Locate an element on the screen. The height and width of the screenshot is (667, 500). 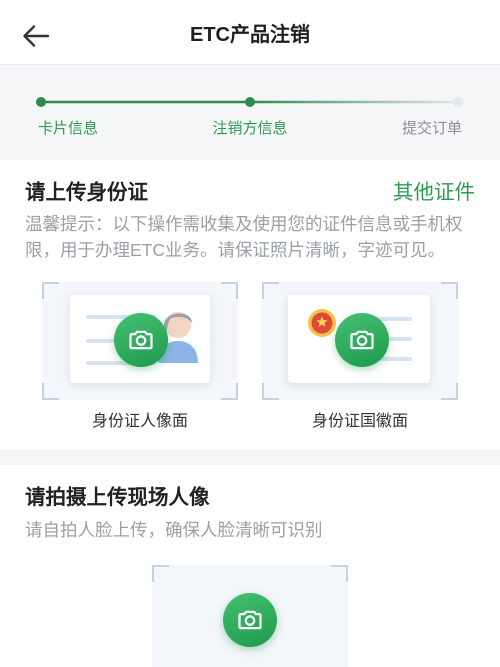
upload-face-button is located at coordinates (250, 620).